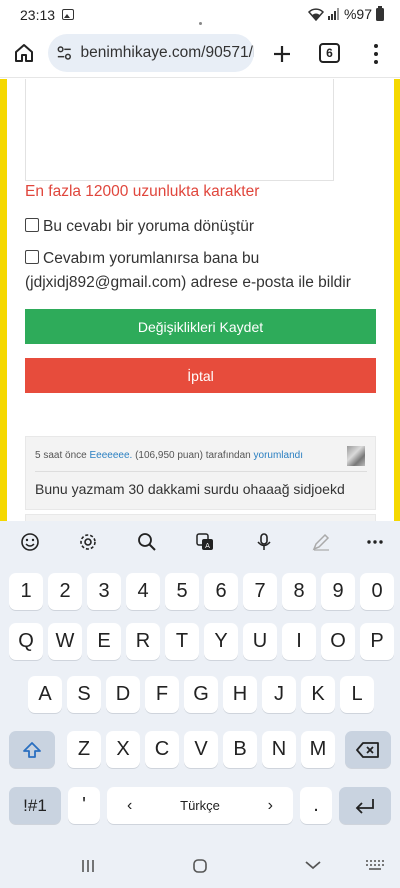  Describe the element at coordinates (318, 749) in the screenshot. I see `key-m: M` at that location.